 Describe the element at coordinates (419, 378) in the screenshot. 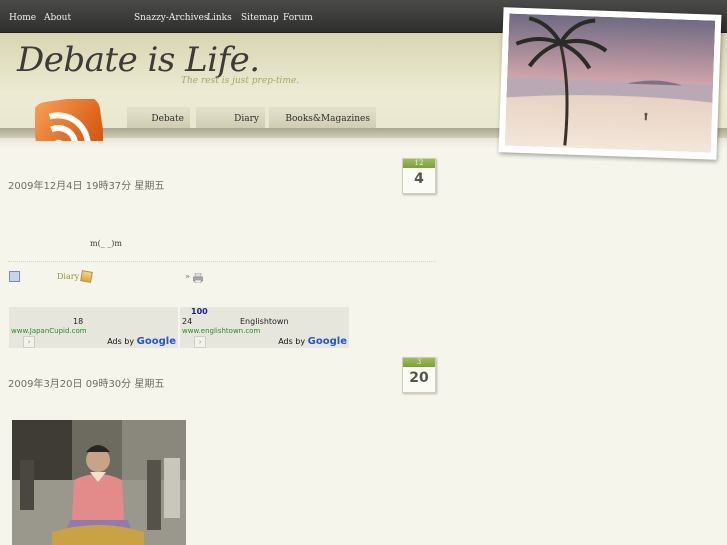

I see `calendar-day: 20` at that location.